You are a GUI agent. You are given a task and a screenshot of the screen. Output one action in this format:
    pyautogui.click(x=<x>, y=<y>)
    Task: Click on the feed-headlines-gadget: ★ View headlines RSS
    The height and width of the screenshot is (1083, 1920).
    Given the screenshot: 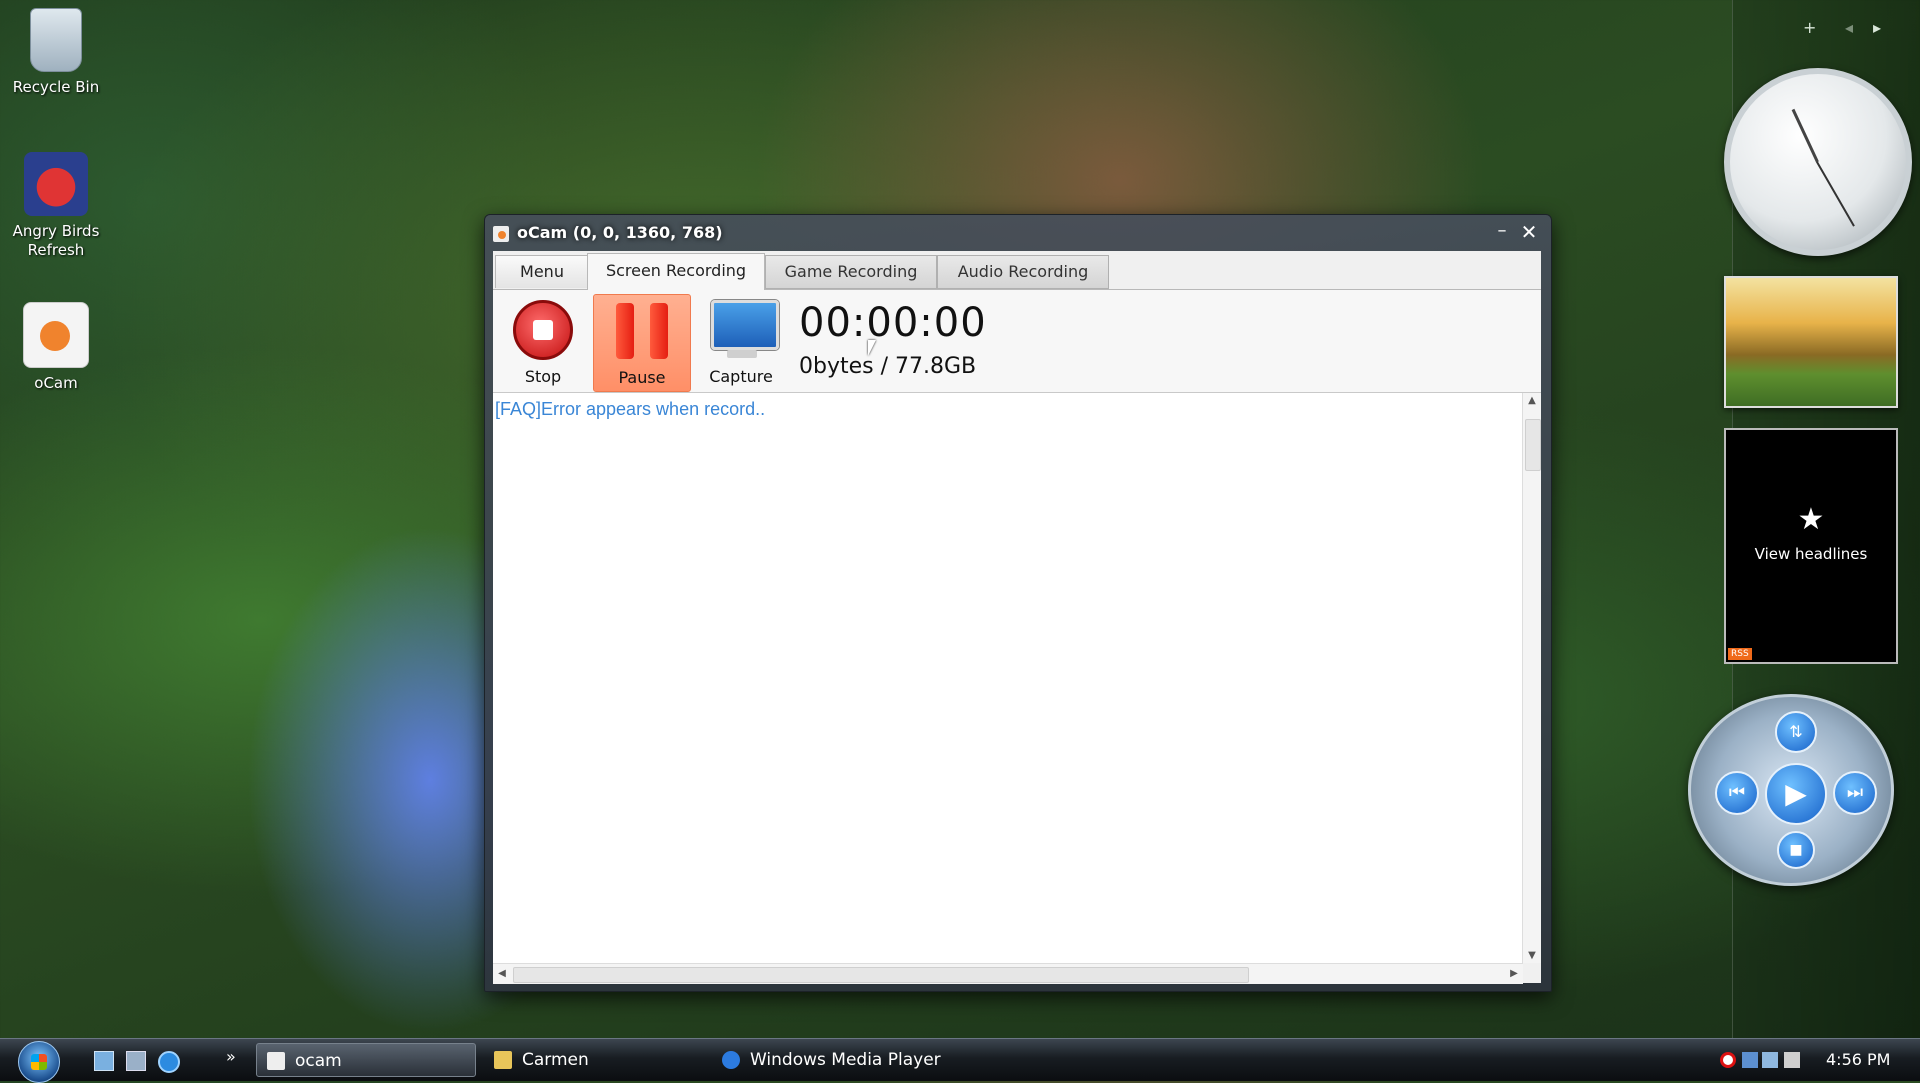 What is the action you would take?
    pyautogui.click(x=1811, y=546)
    